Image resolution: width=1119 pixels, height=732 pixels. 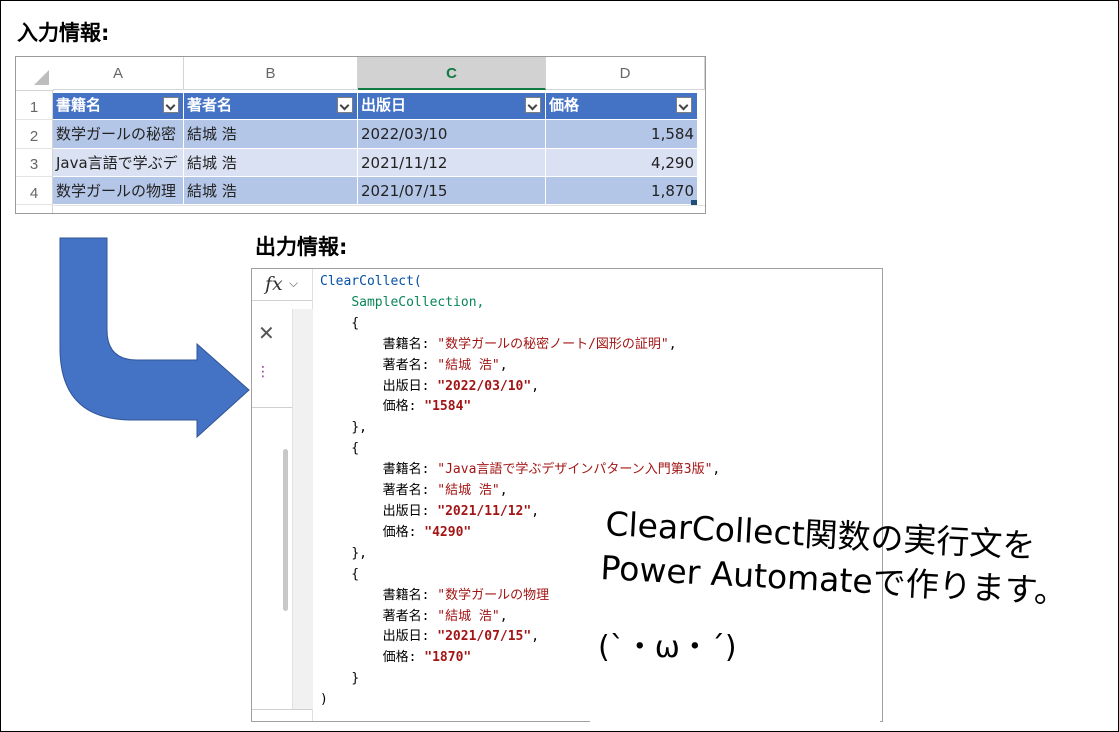 What do you see at coordinates (564, 105) in the screenshot?
I see `table-header-label: 価格` at bounding box center [564, 105].